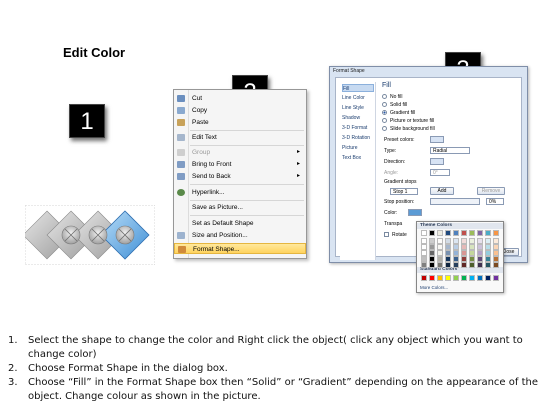 This screenshot has width=560, height=420. I want to click on paste-icon, so click(181, 122).